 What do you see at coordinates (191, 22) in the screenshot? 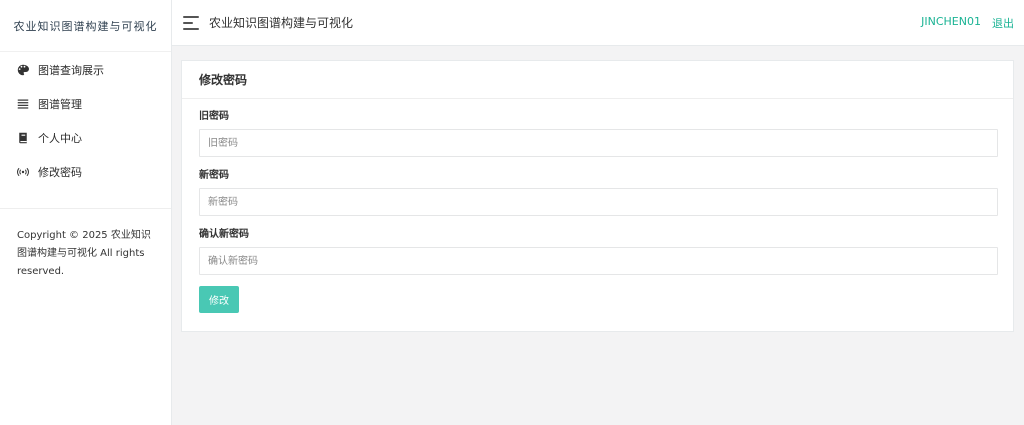
I see `menu-toggle-icon` at bounding box center [191, 22].